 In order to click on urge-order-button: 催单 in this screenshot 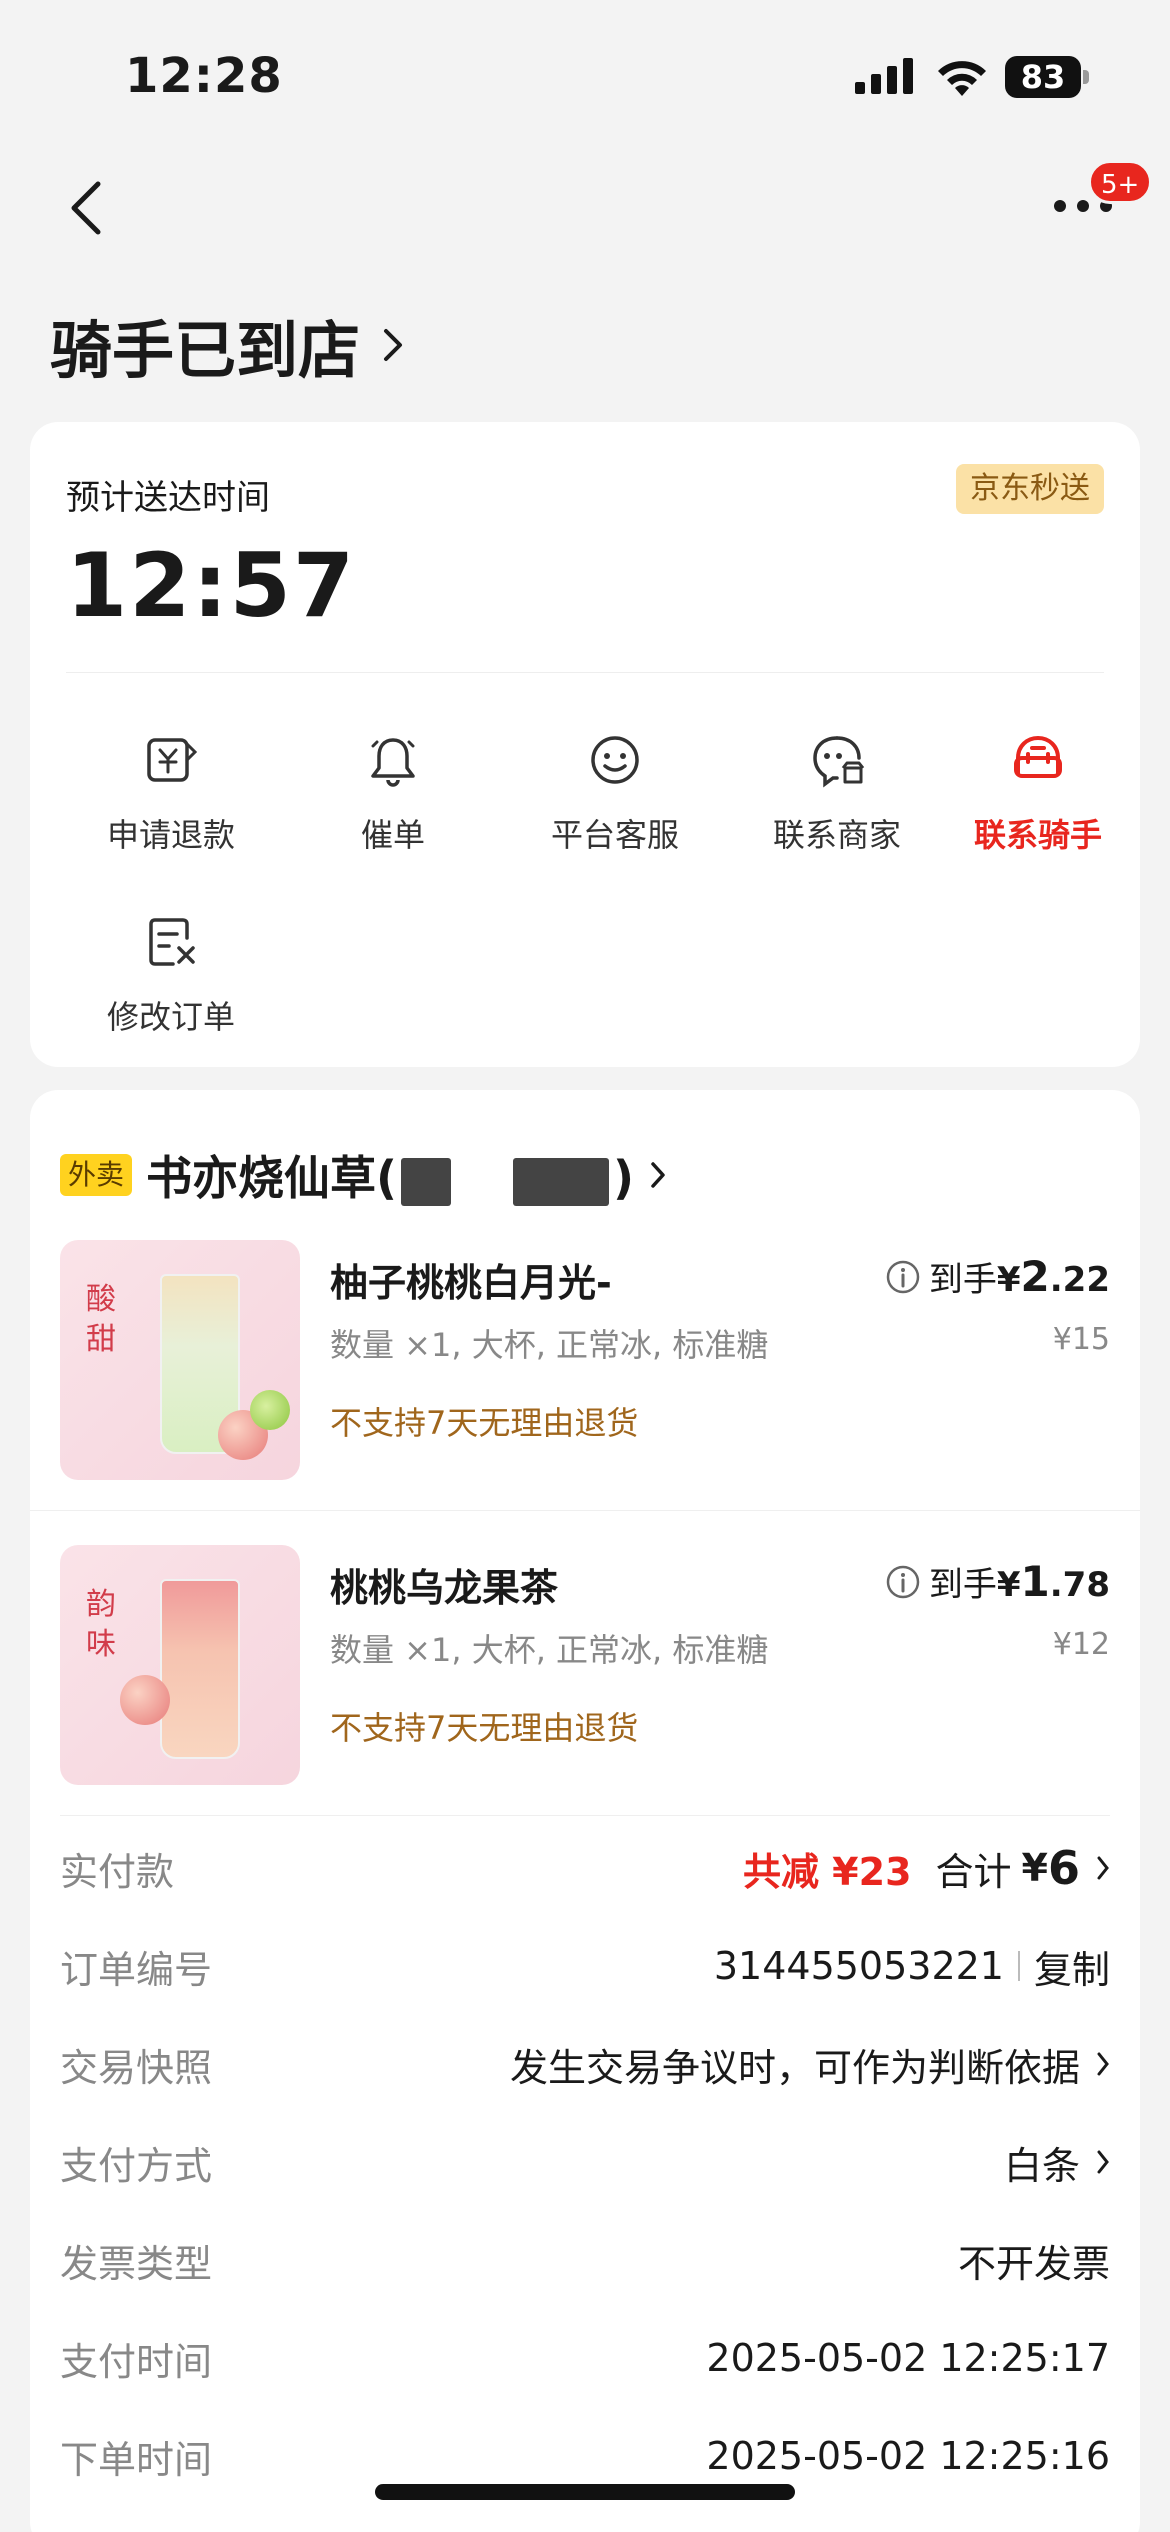, I will do `click(393, 794)`.